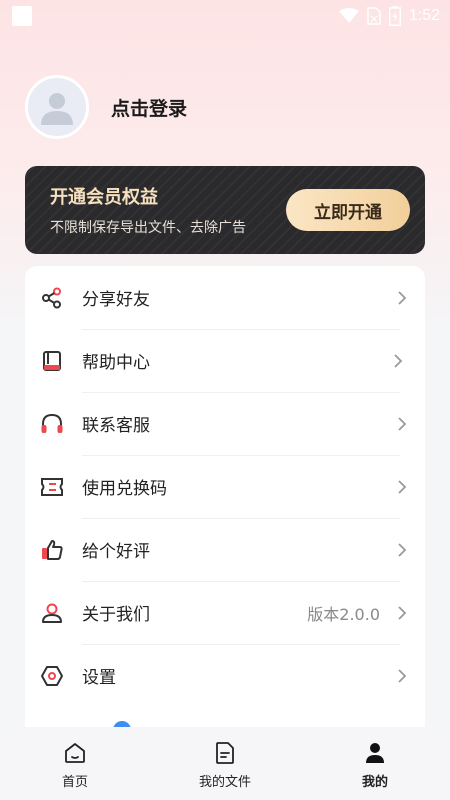 This screenshot has width=450, height=800. Describe the element at coordinates (394, 16) in the screenshot. I see `battery-icon` at that location.